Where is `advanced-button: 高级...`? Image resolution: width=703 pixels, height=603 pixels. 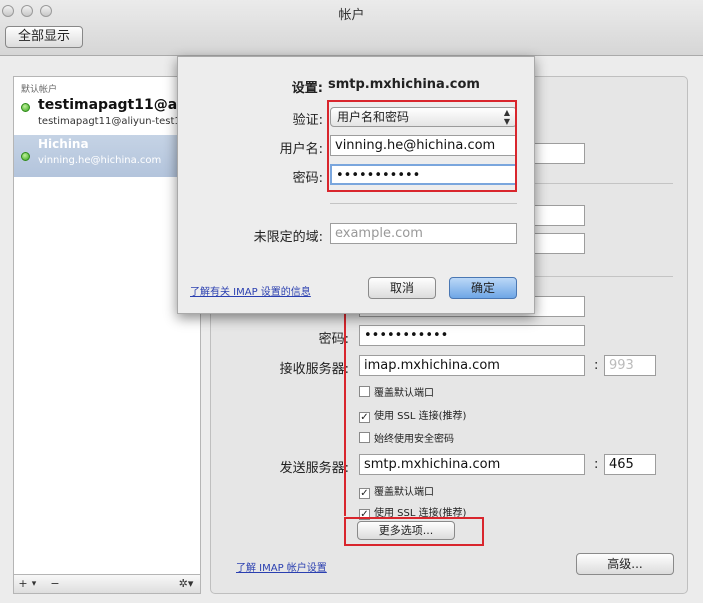 advanced-button: 高级... is located at coordinates (625, 564).